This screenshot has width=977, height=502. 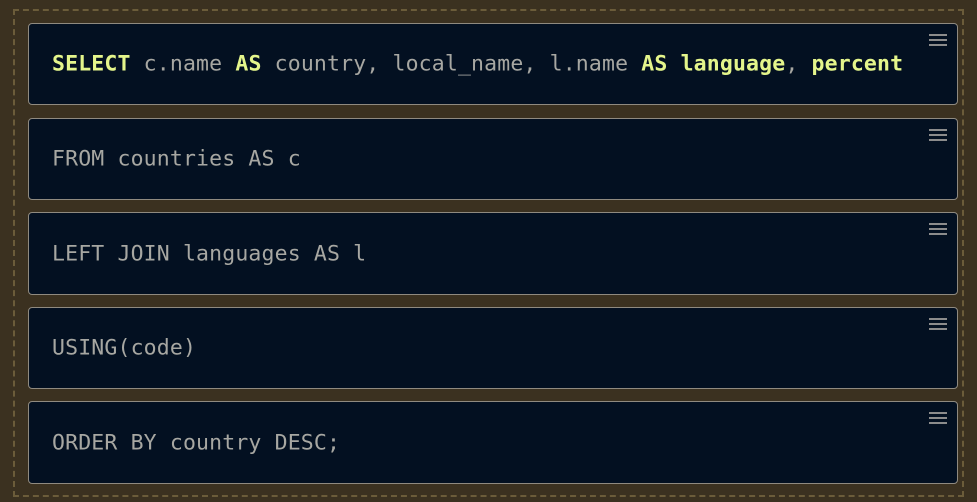 What do you see at coordinates (124, 348) in the screenshot?
I see `code-line-using: USING(code)` at bounding box center [124, 348].